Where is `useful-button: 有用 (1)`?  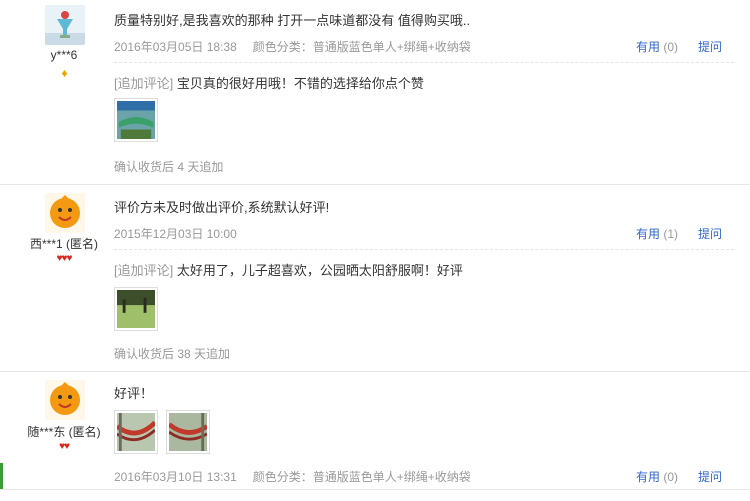
useful-button: 有用 (1) is located at coordinates (657, 233).